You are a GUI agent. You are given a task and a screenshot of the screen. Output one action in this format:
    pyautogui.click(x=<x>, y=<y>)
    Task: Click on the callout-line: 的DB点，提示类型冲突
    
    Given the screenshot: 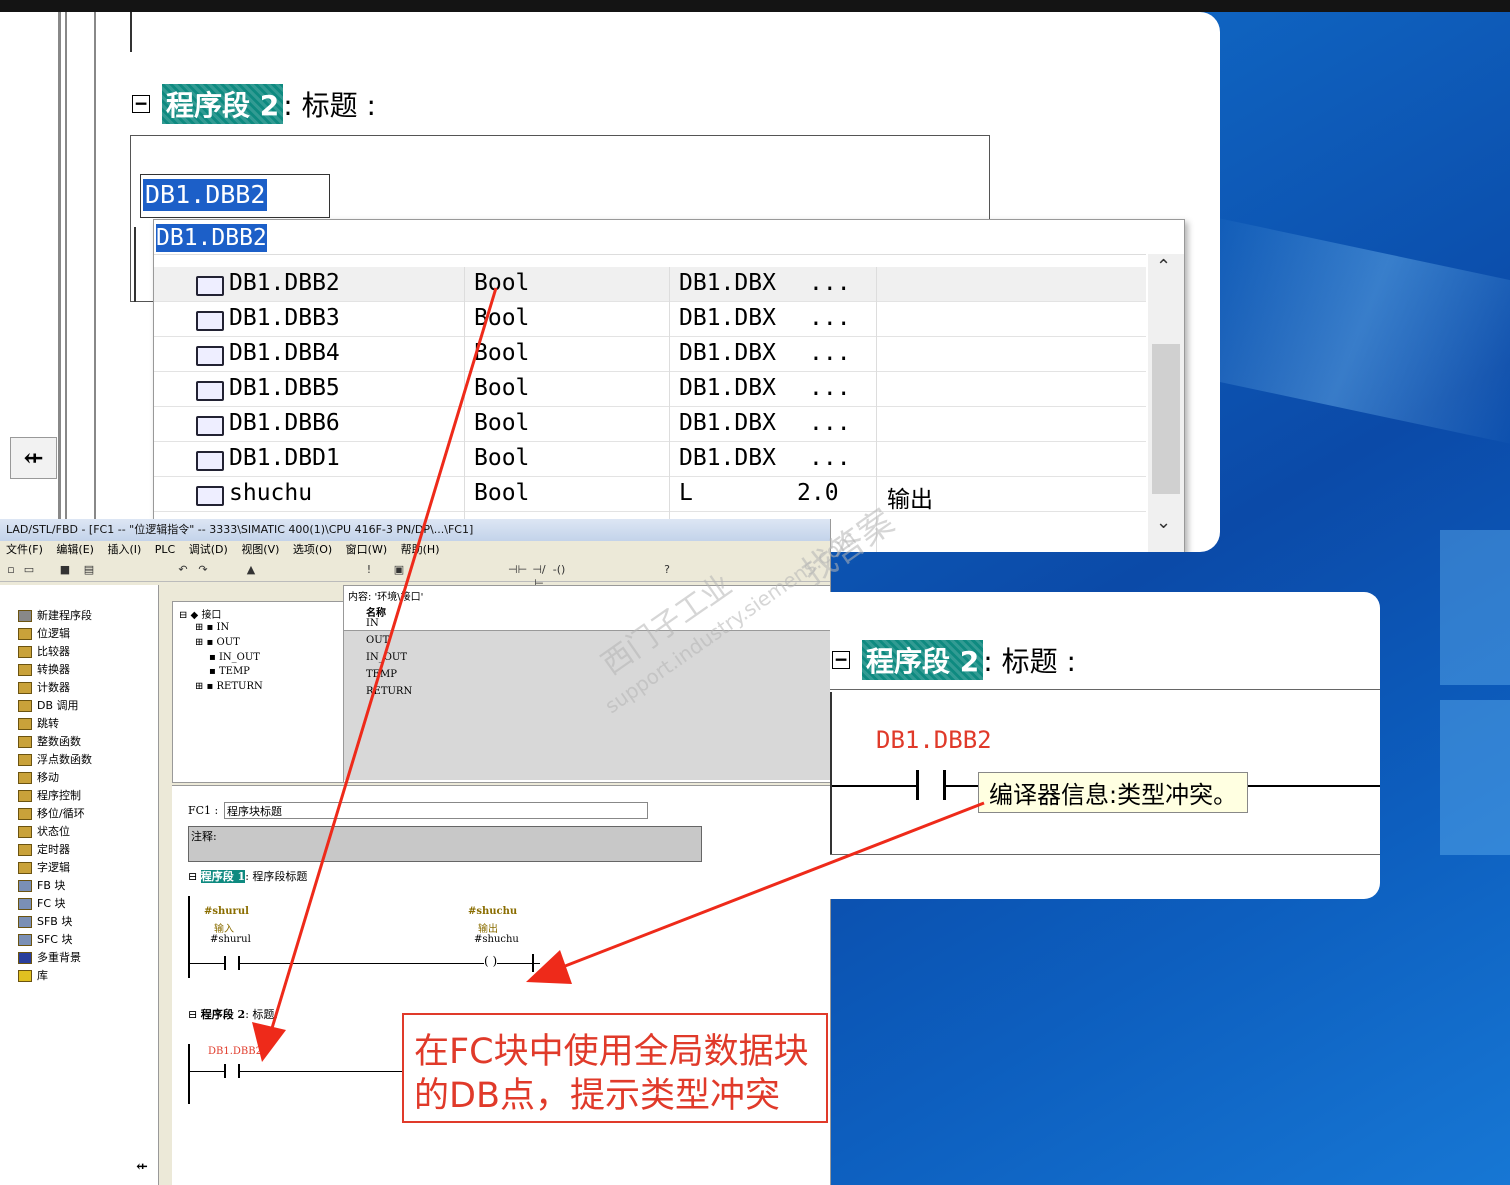 What is the action you would take?
    pyautogui.click(x=597, y=1096)
    